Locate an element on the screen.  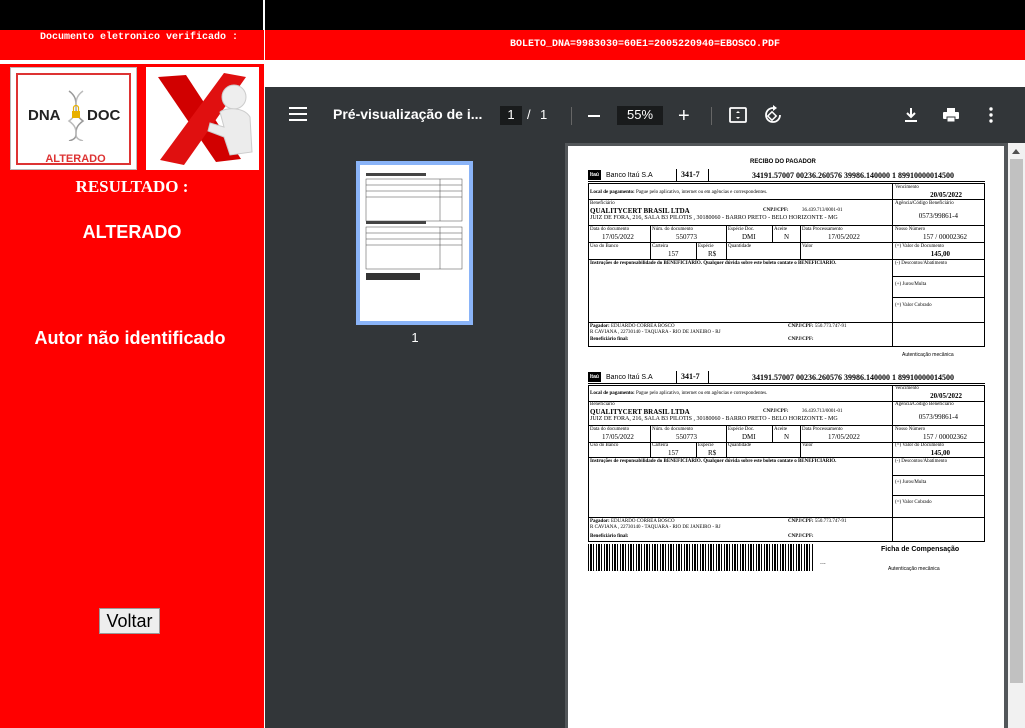
zoom-in-button: + is located at coordinates (684, 116).